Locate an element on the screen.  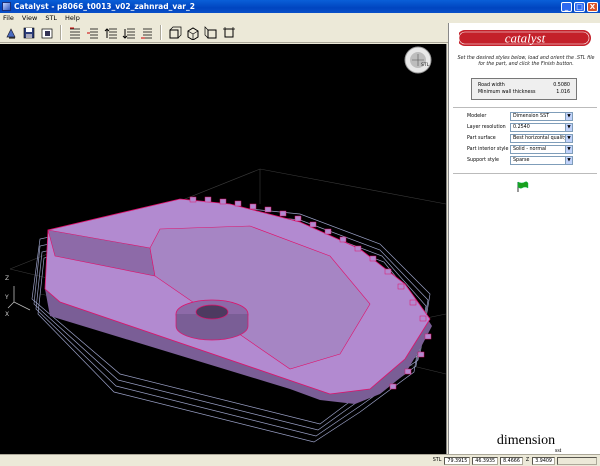
view-front-button is located at coordinates (174, 32).